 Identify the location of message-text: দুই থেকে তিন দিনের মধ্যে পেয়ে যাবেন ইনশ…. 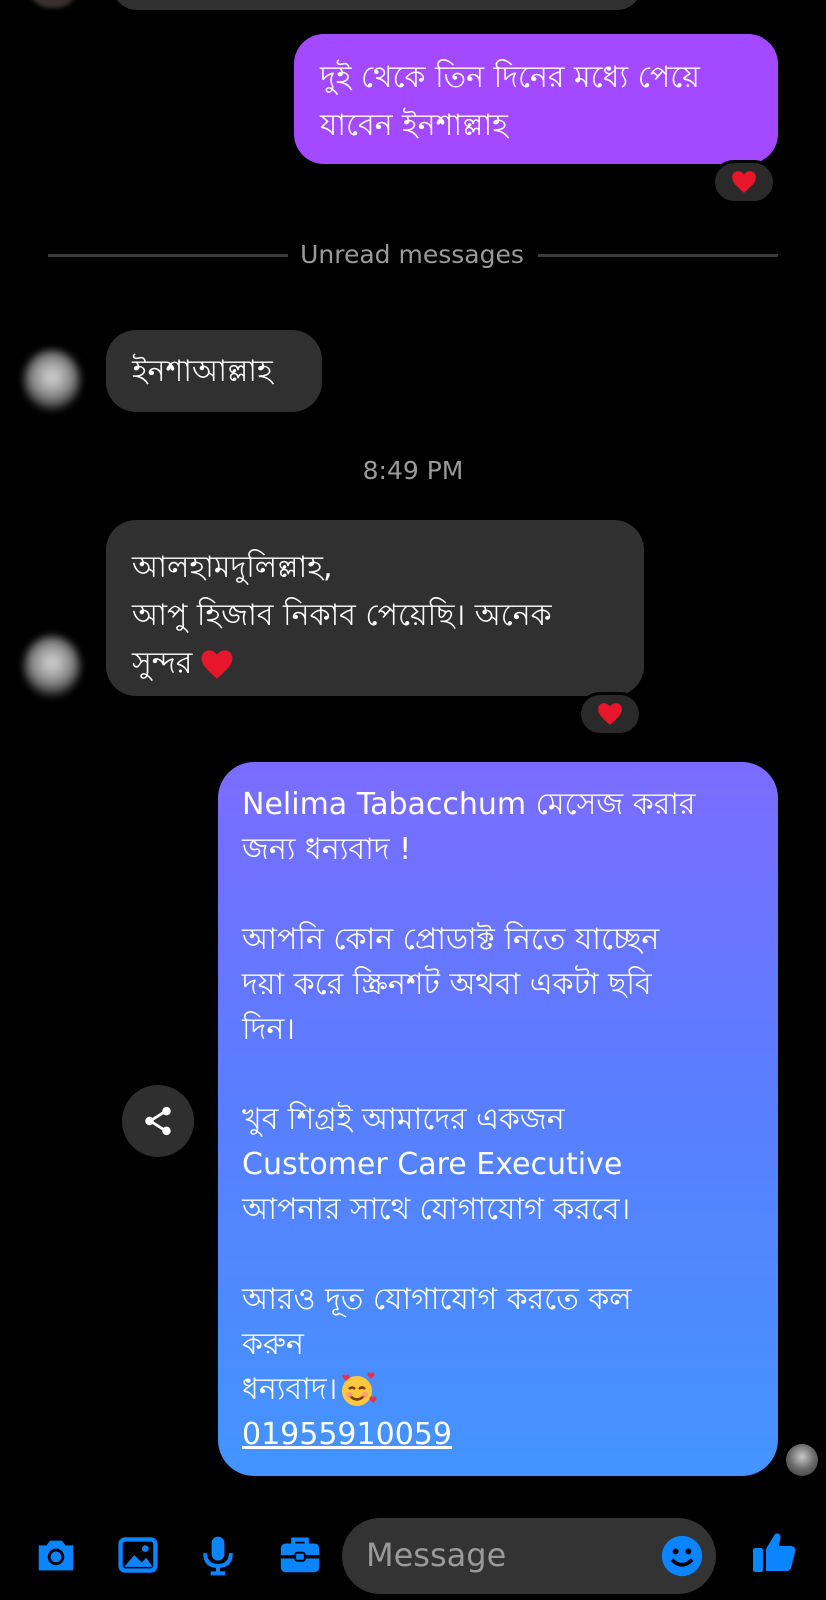
(510, 101).